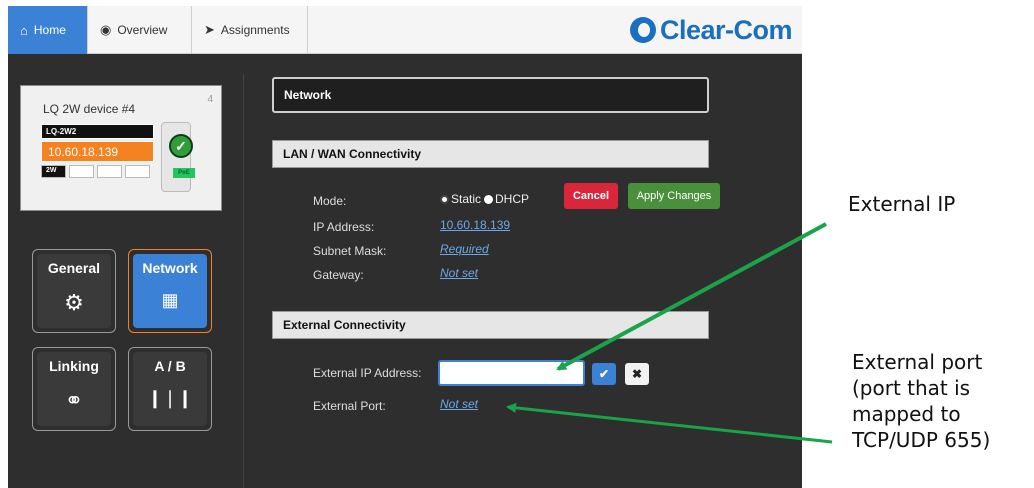 The image size is (1034, 488). What do you see at coordinates (906, 414) in the screenshot?
I see `callout-line: mapped to` at bounding box center [906, 414].